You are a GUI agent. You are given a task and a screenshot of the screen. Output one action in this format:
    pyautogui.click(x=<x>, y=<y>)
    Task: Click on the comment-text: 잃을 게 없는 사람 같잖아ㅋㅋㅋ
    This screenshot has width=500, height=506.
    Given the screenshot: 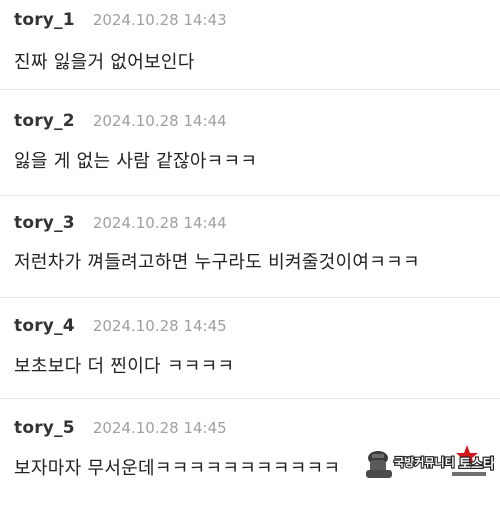 What is the action you would take?
    pyautogui.click(x=136, y=161)
    